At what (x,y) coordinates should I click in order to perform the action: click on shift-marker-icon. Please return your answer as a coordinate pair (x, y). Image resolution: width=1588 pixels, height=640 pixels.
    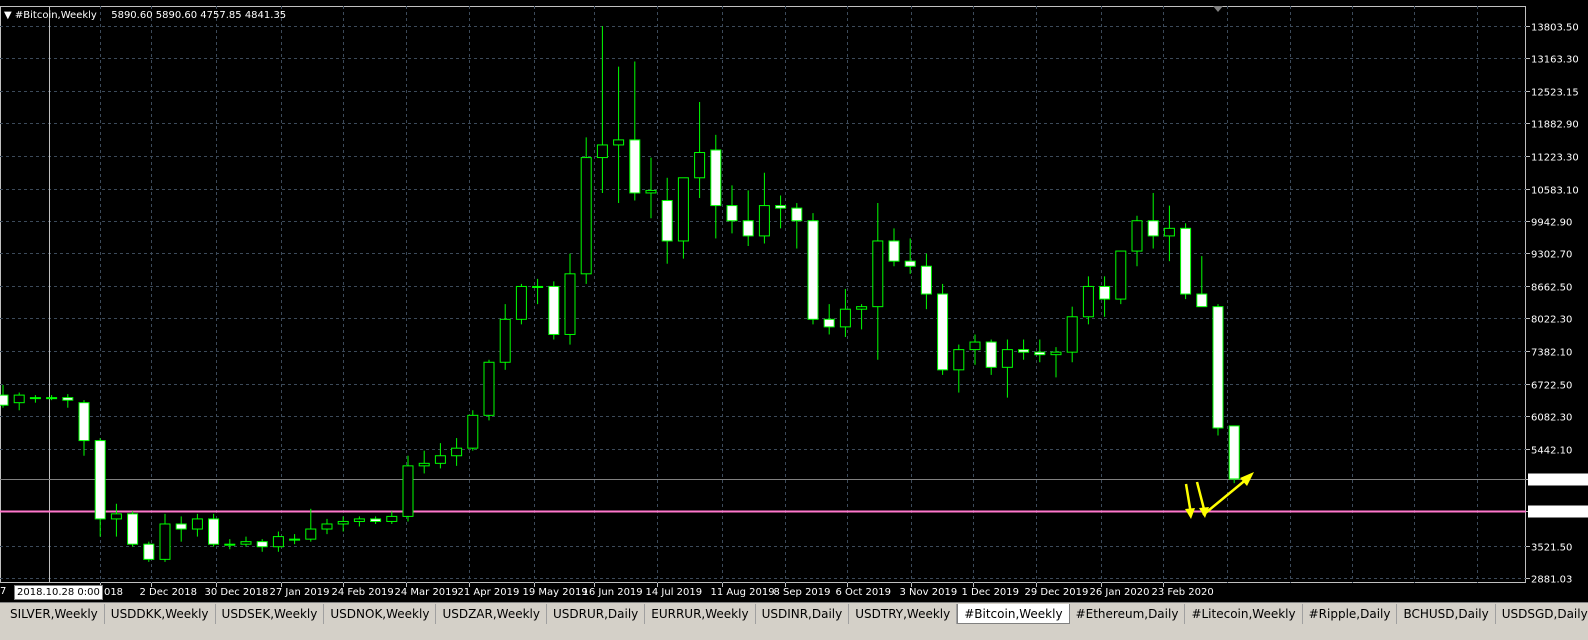
    Looking at the image, I should click on (1218, 9).